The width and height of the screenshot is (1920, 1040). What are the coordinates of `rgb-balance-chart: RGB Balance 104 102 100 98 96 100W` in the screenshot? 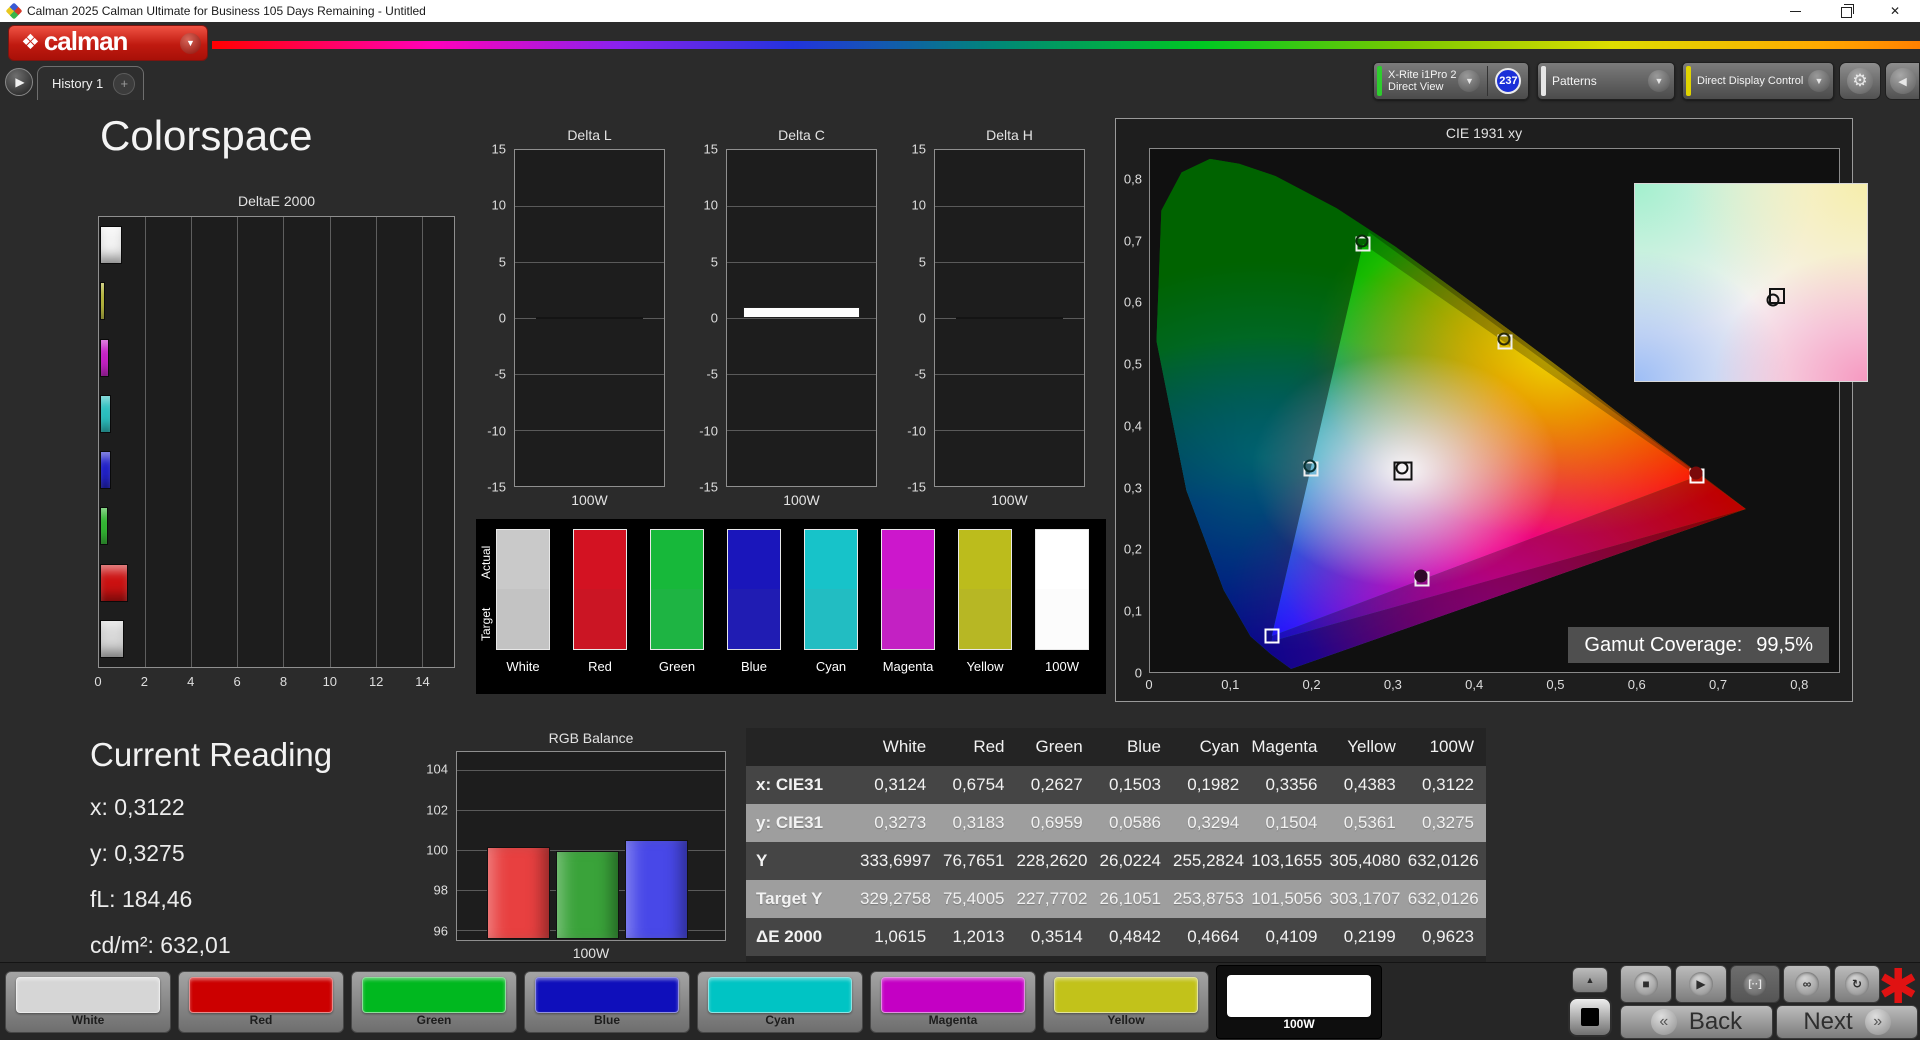 It's located at (573, 855).